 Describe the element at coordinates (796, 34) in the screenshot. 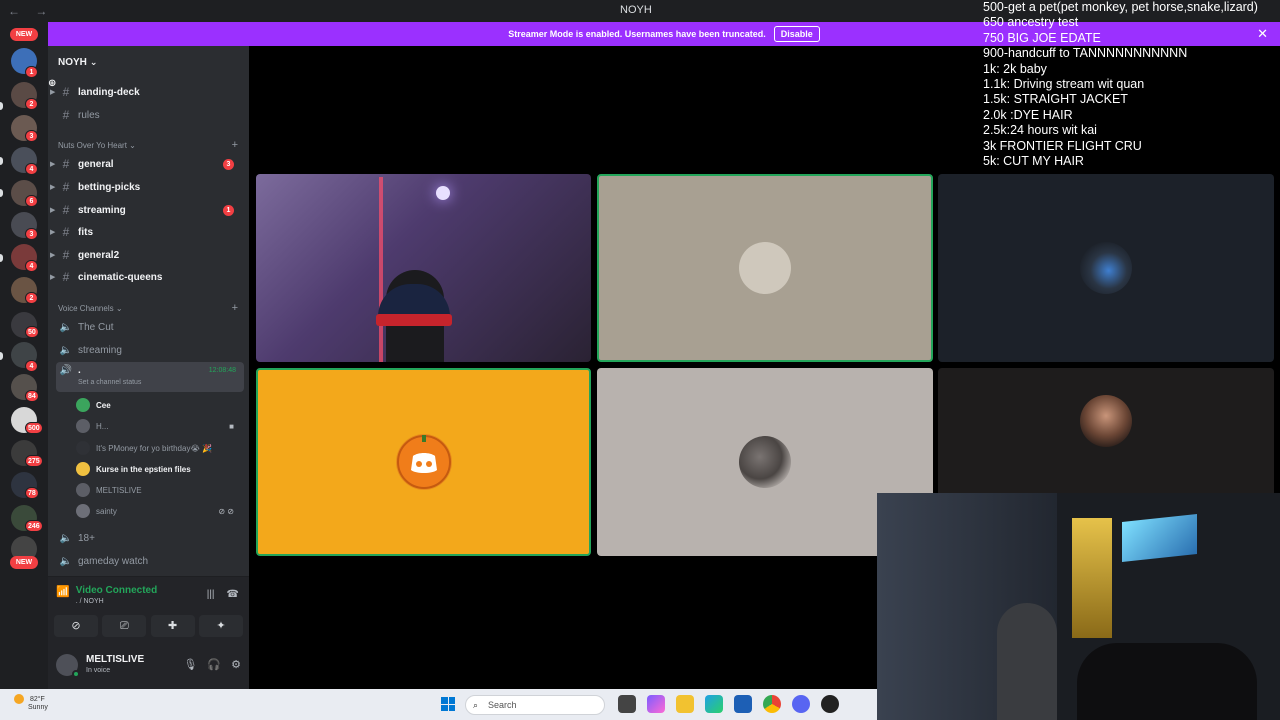

I see `disable-button: Disable` at that location.